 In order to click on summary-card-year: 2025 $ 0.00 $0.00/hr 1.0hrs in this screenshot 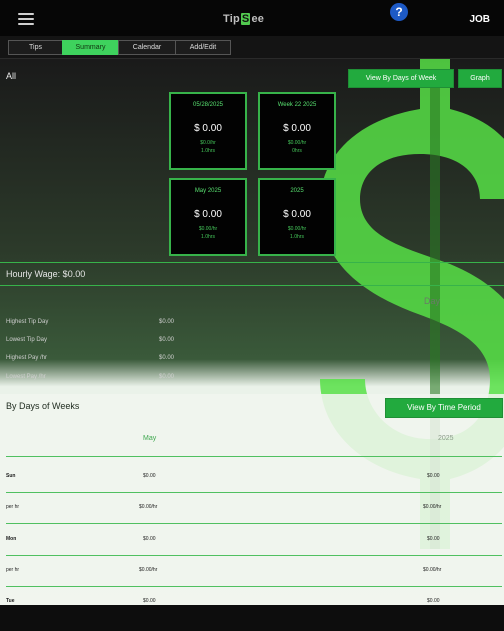, I will do `click(297, 217)`.